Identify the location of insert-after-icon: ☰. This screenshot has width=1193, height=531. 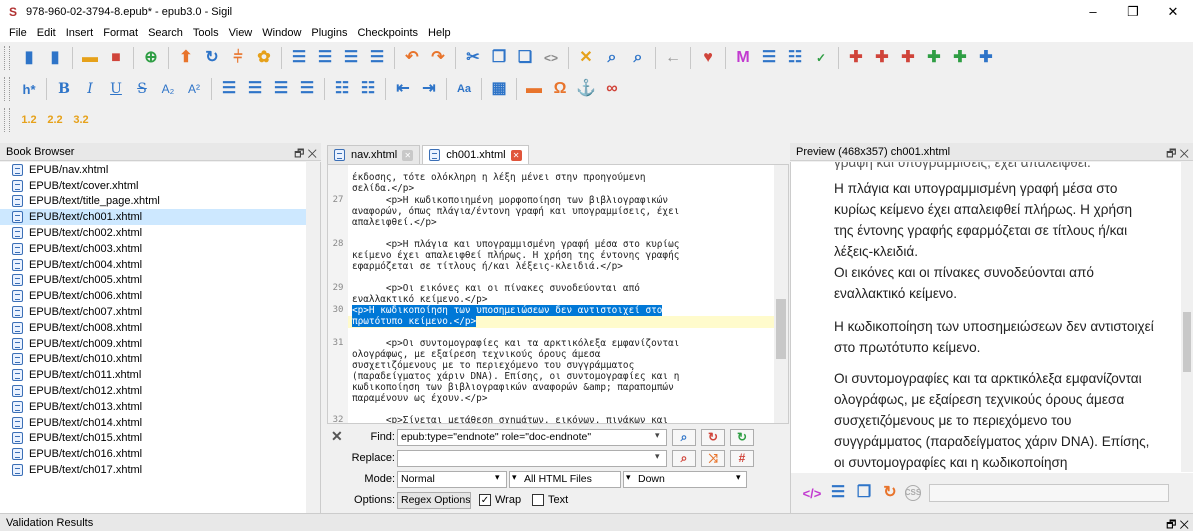
(325, 58).